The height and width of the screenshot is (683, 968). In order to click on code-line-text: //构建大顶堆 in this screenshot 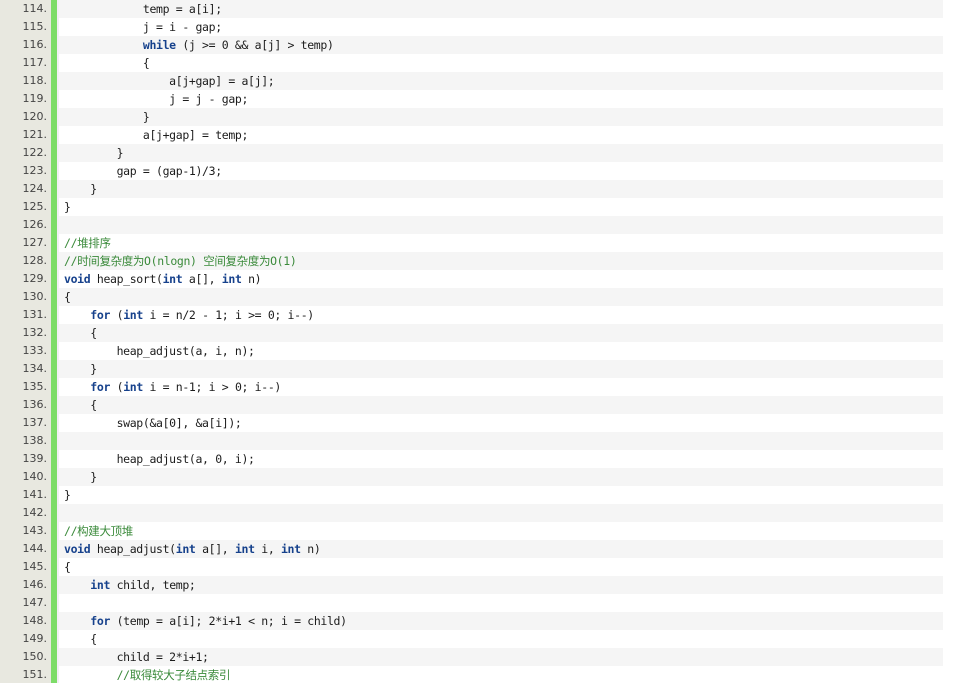, I will do `click(98, 531)`.